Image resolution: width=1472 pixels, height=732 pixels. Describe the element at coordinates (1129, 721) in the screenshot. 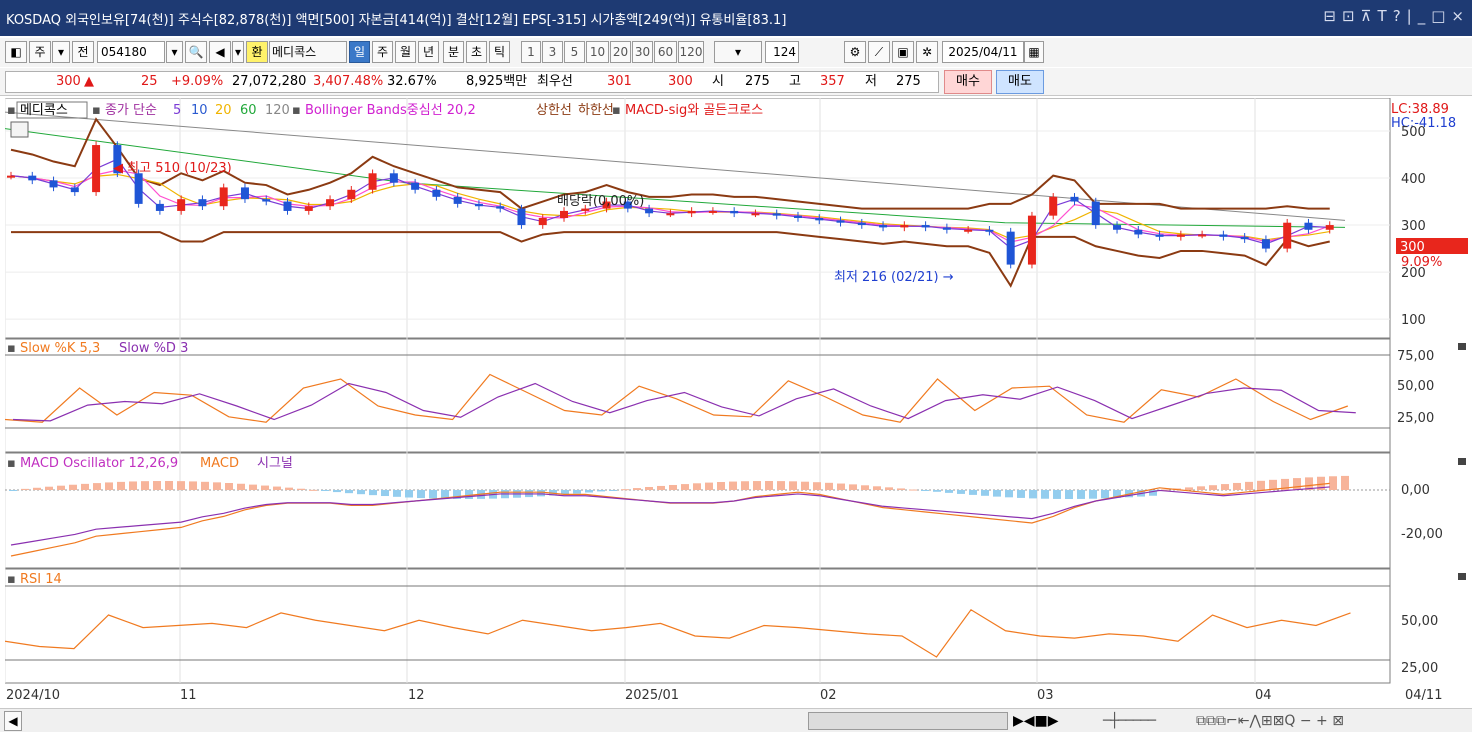

I see `zoom-slider: ─┼─────` at that location.